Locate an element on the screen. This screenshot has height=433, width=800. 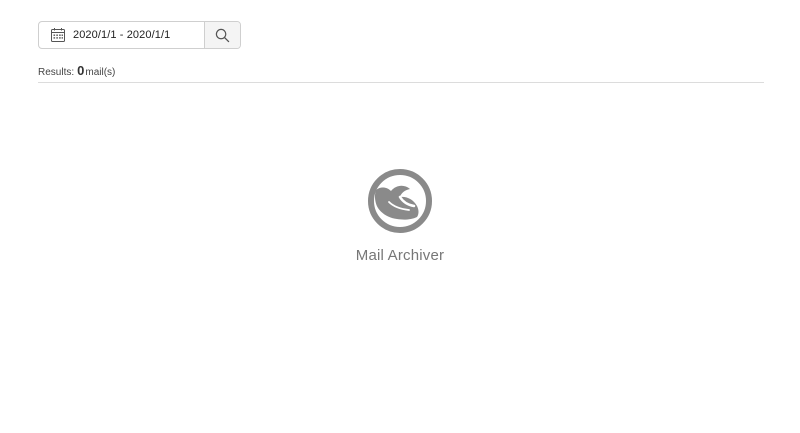
mail-archiver-logo-icon is located at coordinates (400, 201).